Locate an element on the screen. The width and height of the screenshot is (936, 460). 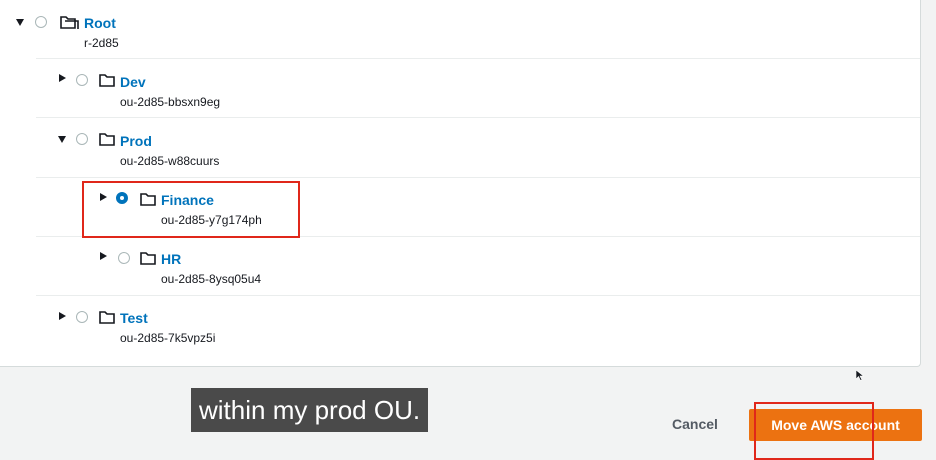
annotation-highlight-move-button is located at coordinates (814, 431).